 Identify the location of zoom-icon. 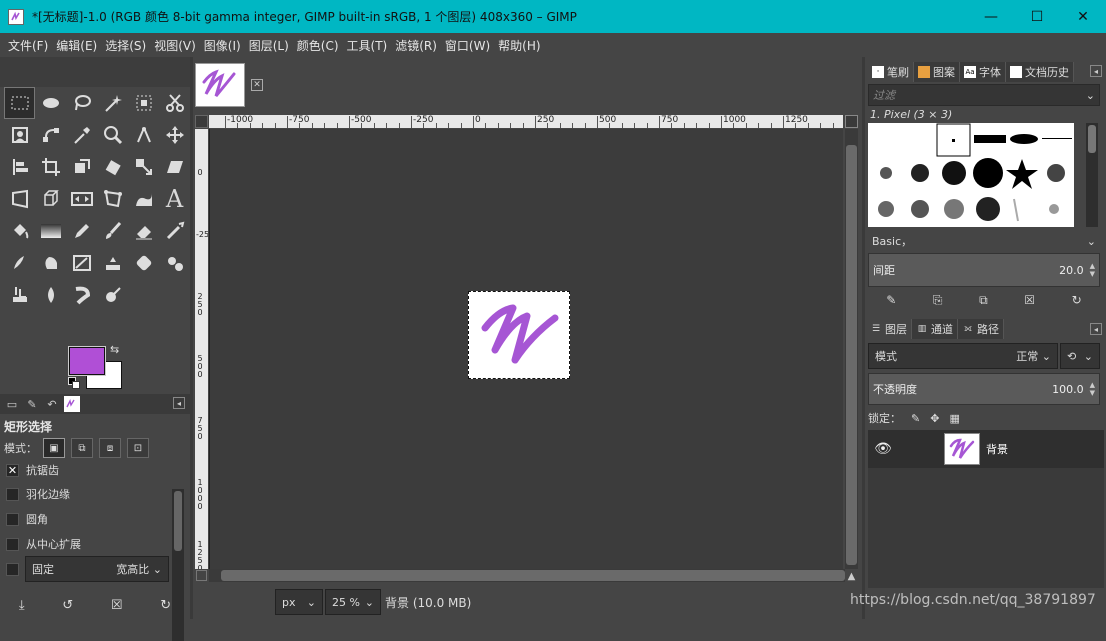
(112, 135).